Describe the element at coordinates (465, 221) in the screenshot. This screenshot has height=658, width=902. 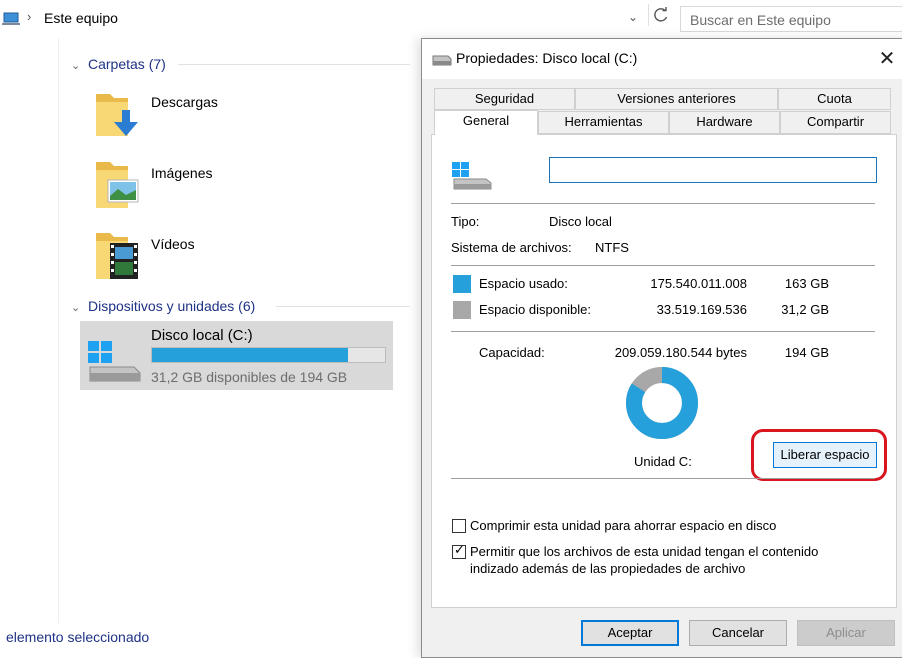
I see `type-label: Tipo:` at that location.